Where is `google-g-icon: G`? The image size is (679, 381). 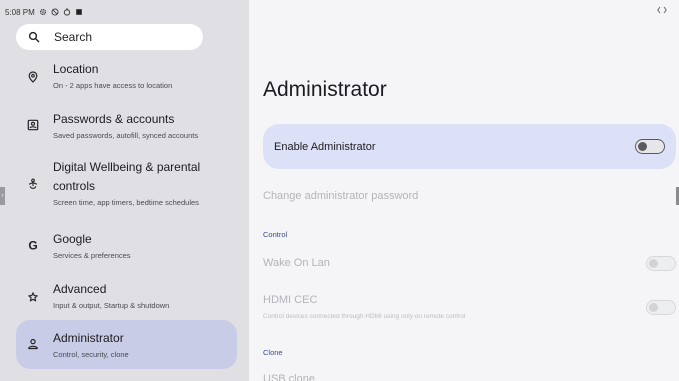 google-g-icon: G is located at coordinates (33, 245).